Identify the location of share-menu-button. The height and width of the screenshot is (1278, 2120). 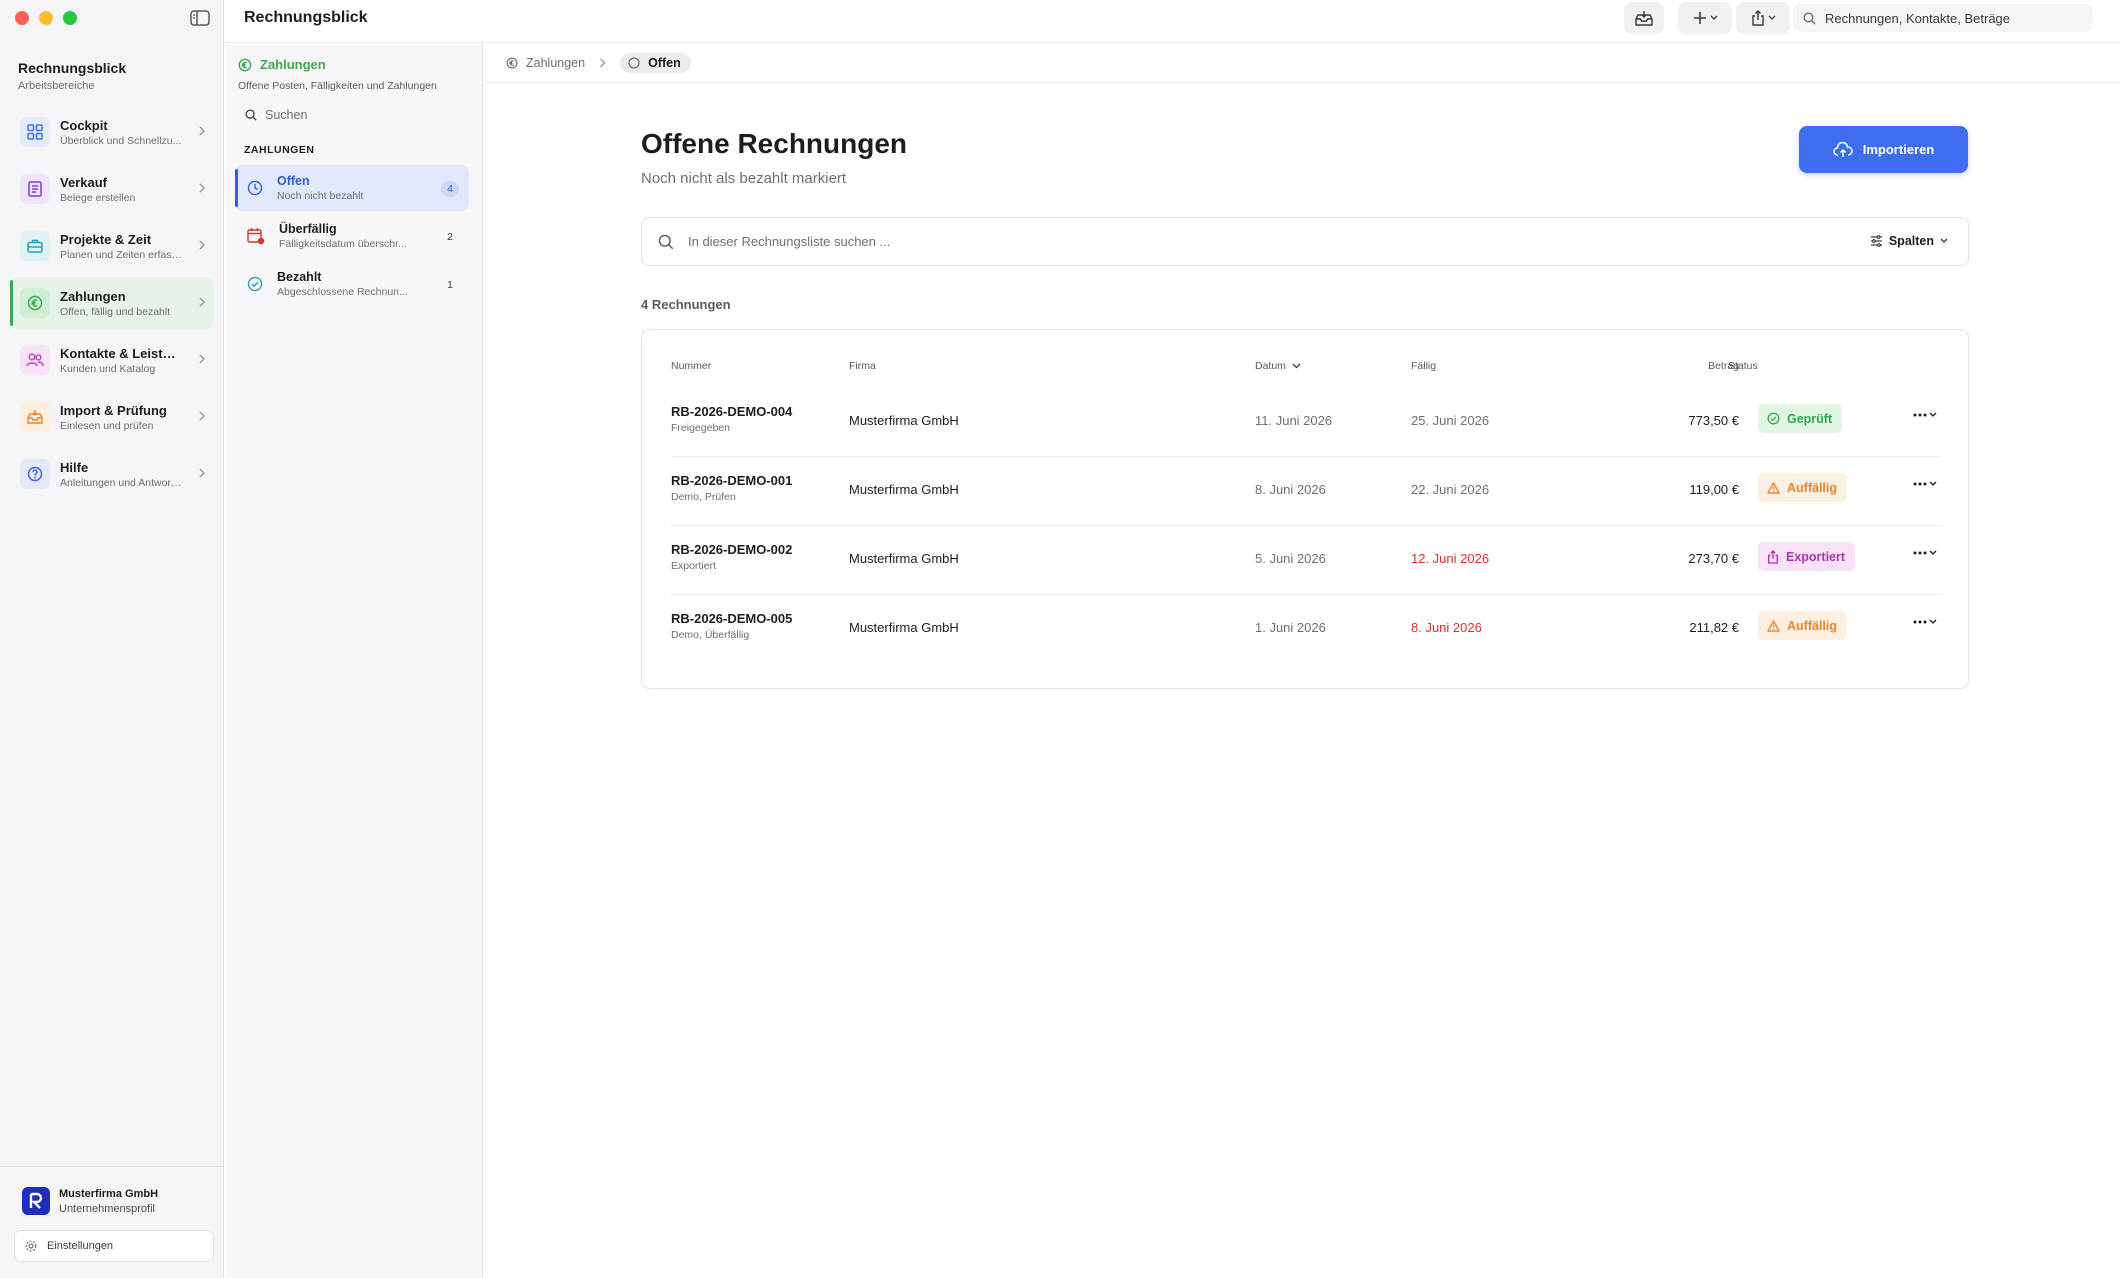
(1763, 18).